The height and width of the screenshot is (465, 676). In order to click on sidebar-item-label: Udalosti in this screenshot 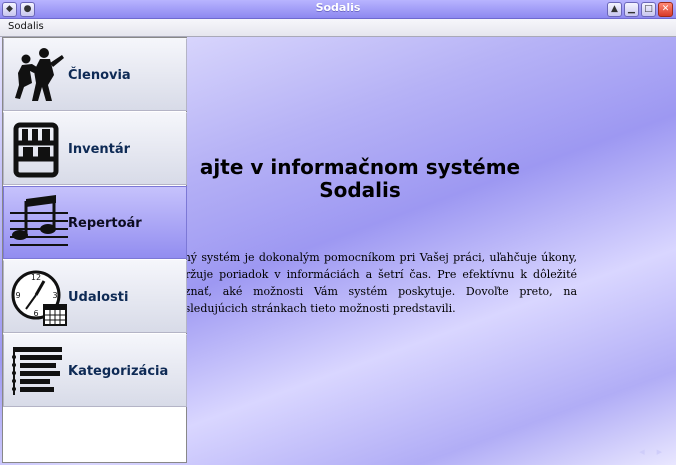, I will do `click(98, 297)`.